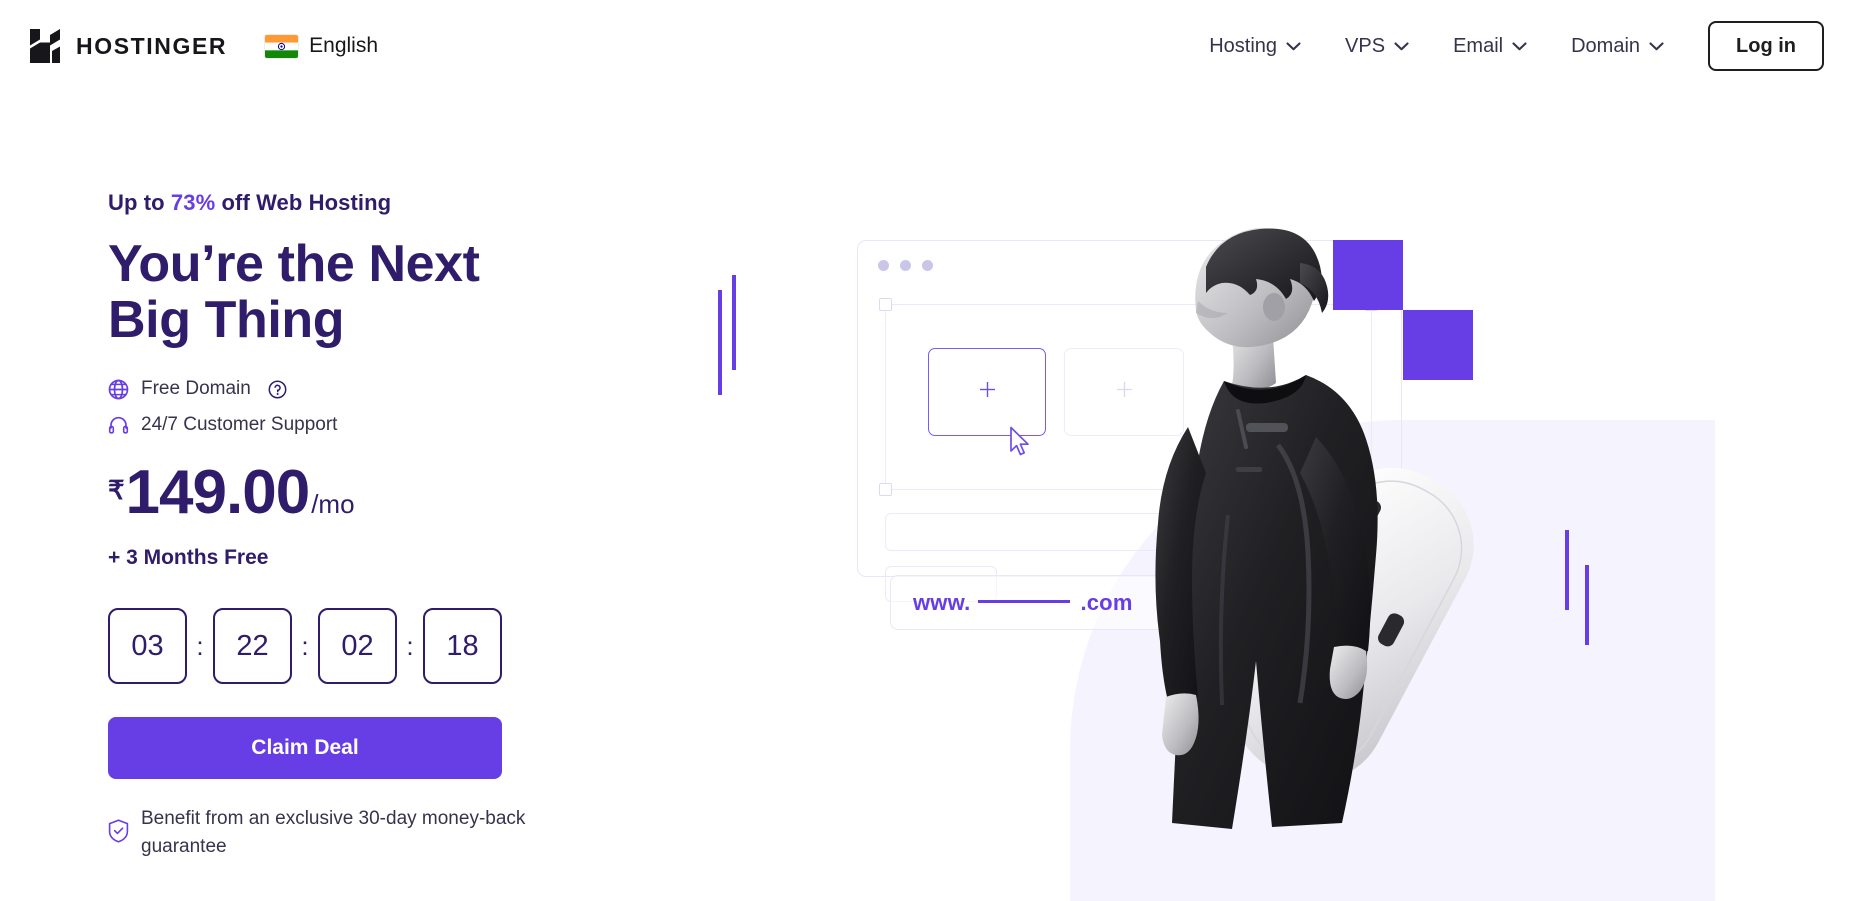  I want to click on hostinger-h-logo-icon, so click(45, 46).